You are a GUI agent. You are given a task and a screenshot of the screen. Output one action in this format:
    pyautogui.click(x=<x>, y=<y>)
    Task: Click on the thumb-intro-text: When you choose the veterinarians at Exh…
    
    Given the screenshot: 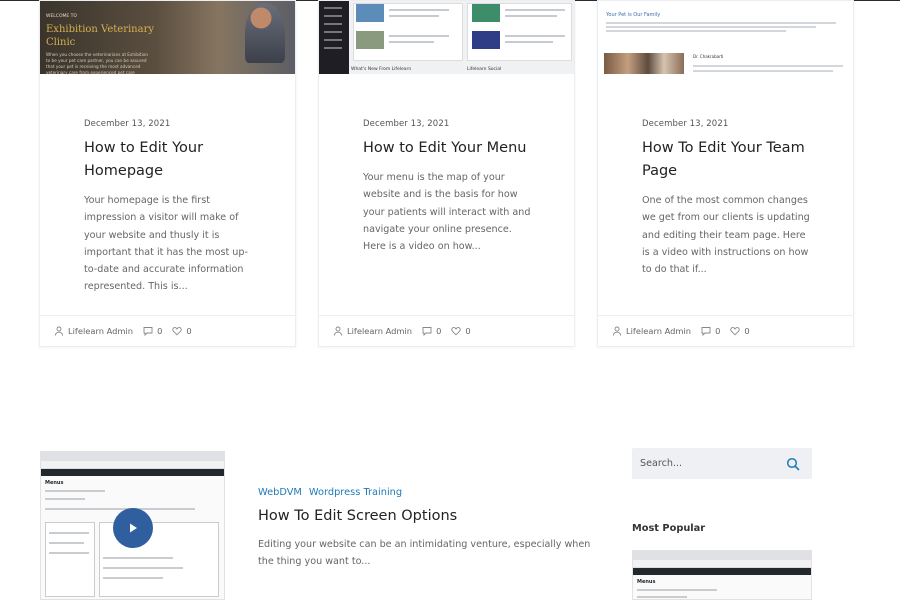 What is the action you would take?
    pyautogui.click(x=97, y=63)
    